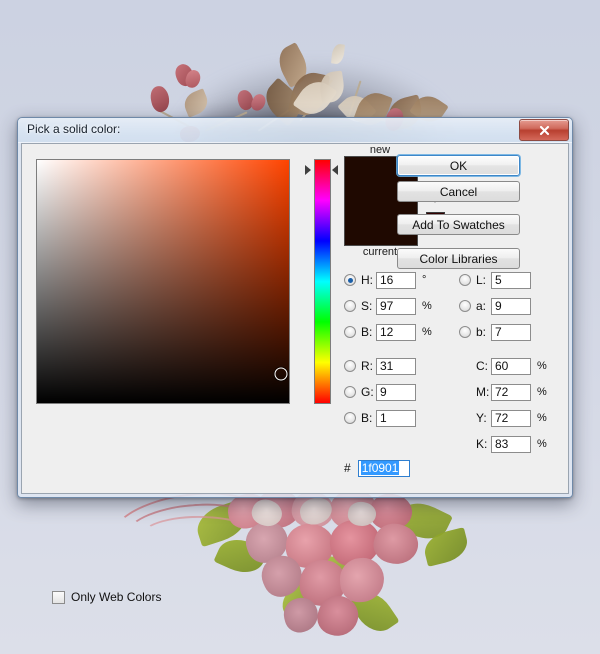 This screenshot has width=600, height=654. I want to click on field-row-y: Y: %, so click(503, 418).